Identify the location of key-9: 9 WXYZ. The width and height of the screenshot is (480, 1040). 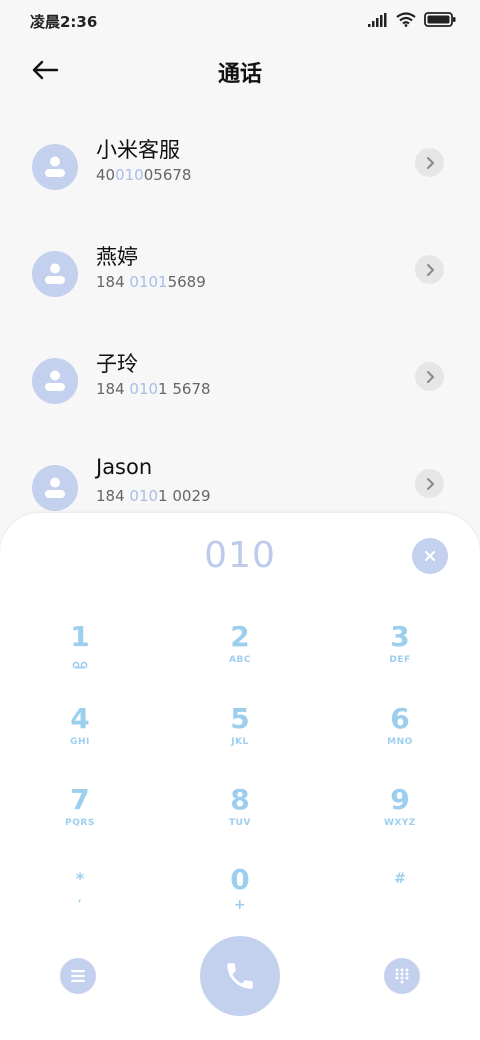
(400, 818).